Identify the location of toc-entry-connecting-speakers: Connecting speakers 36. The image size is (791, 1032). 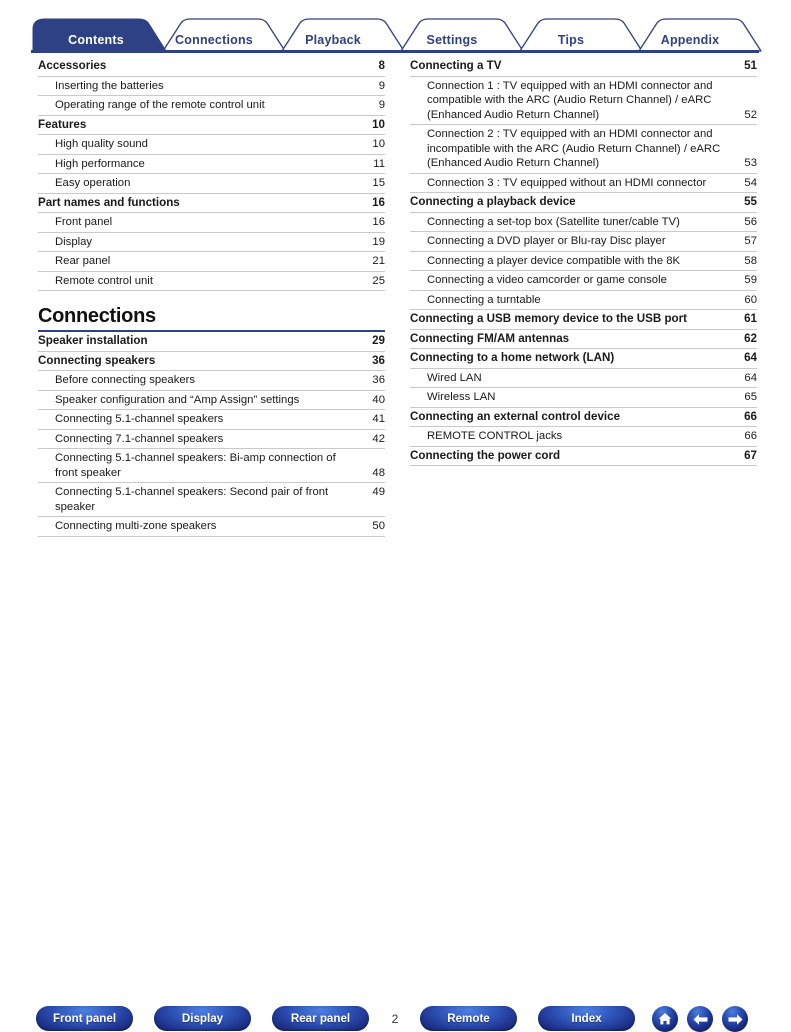
(211, 361).